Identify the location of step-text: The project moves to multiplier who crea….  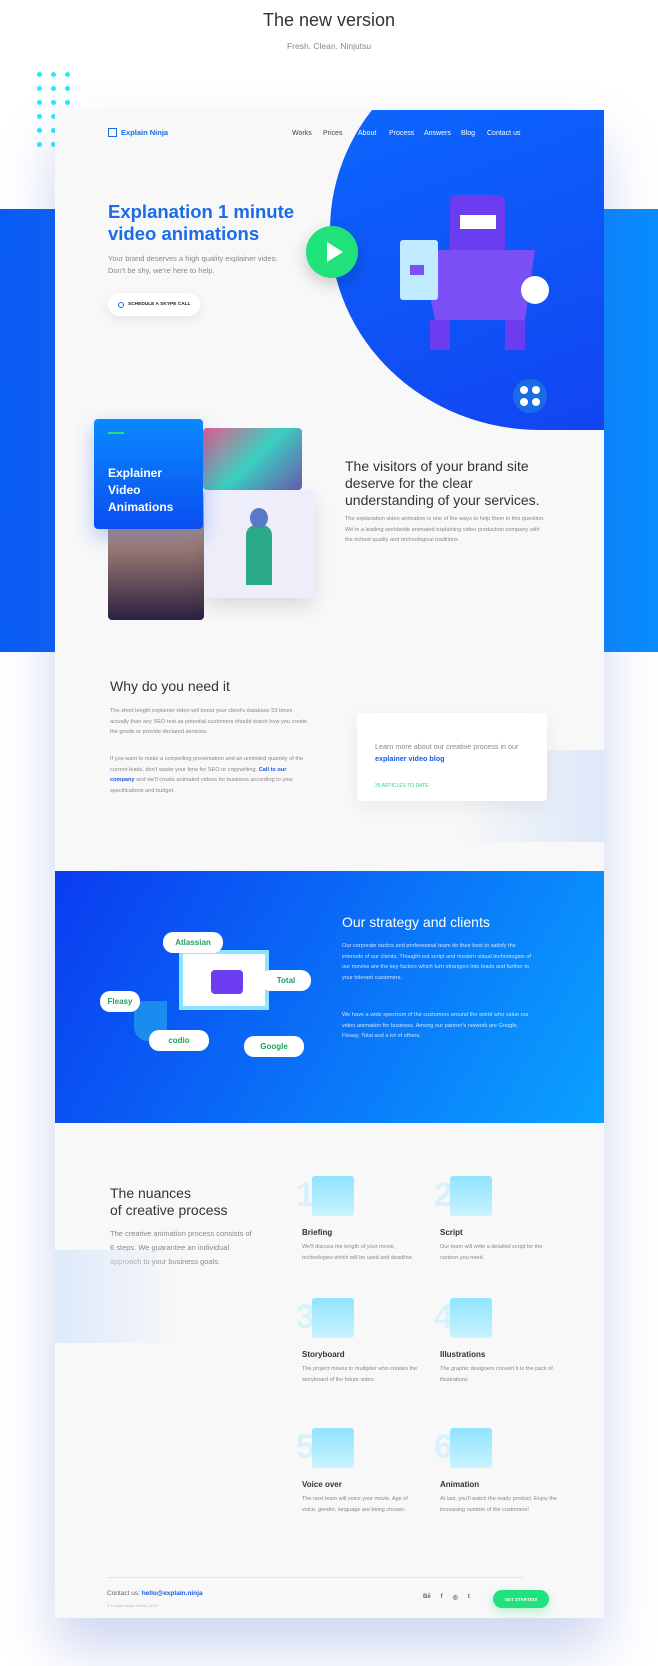
(360, 1374).